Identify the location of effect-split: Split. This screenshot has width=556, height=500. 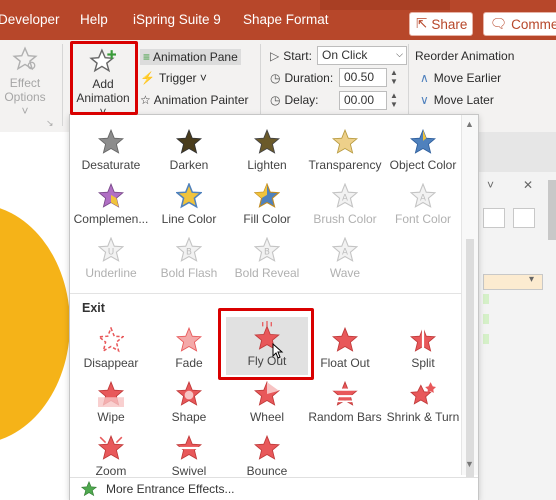
(423, 350).